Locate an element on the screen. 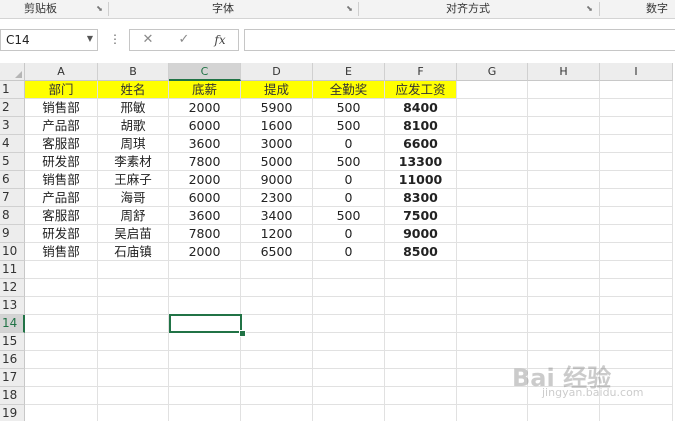 The height and width of the screenshot is (421, 675). cancel-icon: ✕ is located at coordinates (148, 40).